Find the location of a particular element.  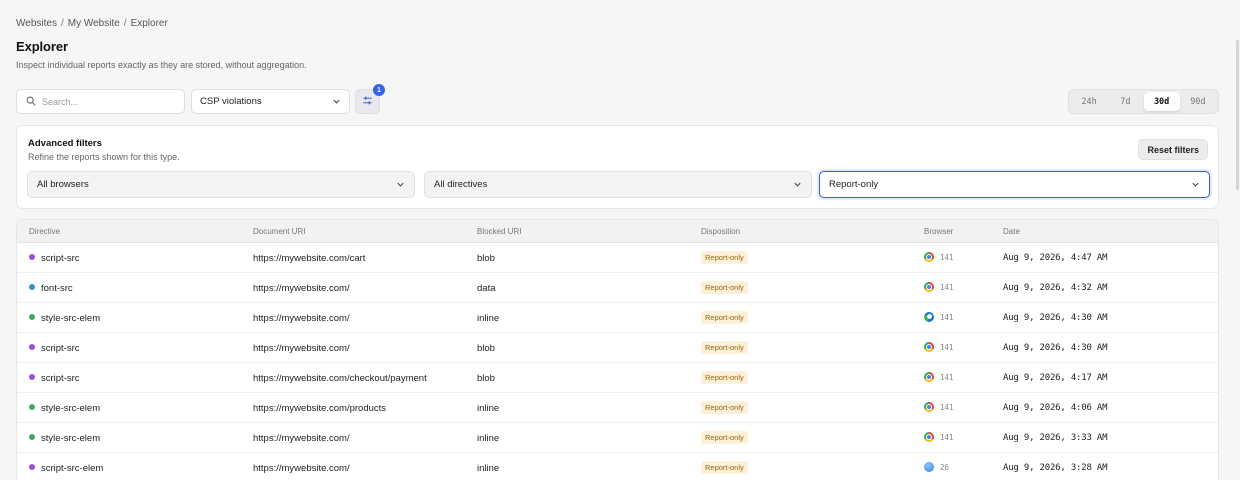

range-90d-button: 90d is located at coordinates (1198, 101).